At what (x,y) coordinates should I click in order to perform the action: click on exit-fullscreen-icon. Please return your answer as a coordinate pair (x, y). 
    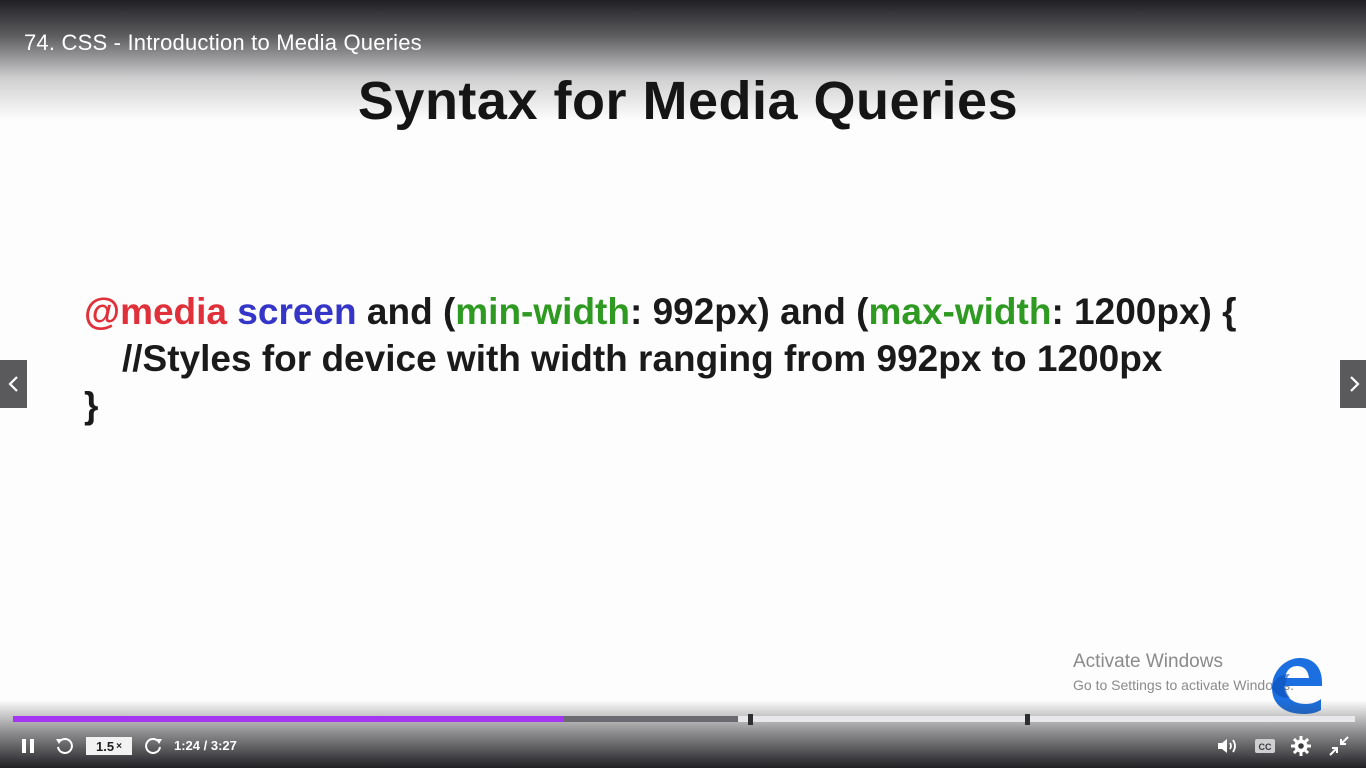
    Looking at the image, I should click on (1339, 746).